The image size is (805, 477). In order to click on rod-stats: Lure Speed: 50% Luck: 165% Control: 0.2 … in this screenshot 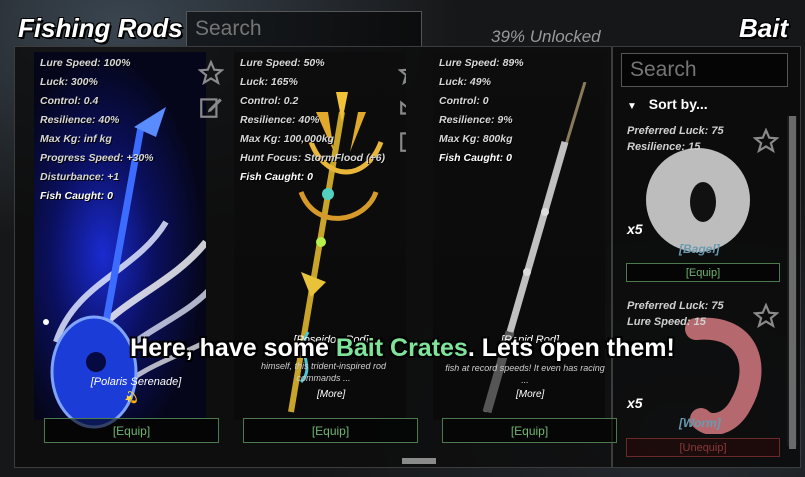, I will do `click(312, 120)`.